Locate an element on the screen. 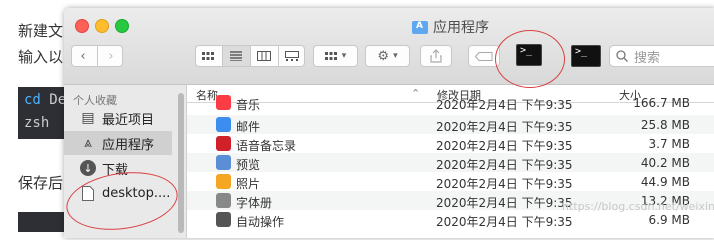 The height and width of the screenshot is (240, 714). file-name: 邮件 is located at coordinates (248, 127).